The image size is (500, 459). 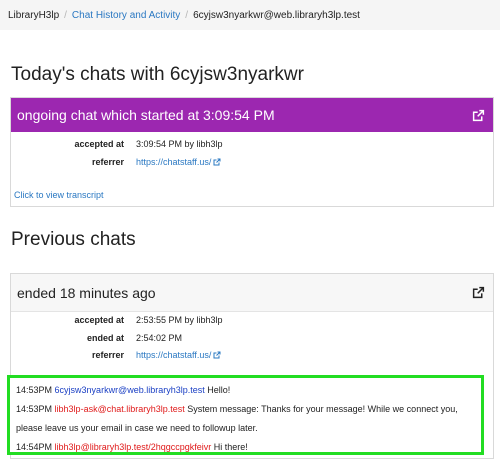 I want to click on message-sender: libh3lp@libraryh3lp.test/2hqgccpgkfeivr, so click(x=133, y=447).